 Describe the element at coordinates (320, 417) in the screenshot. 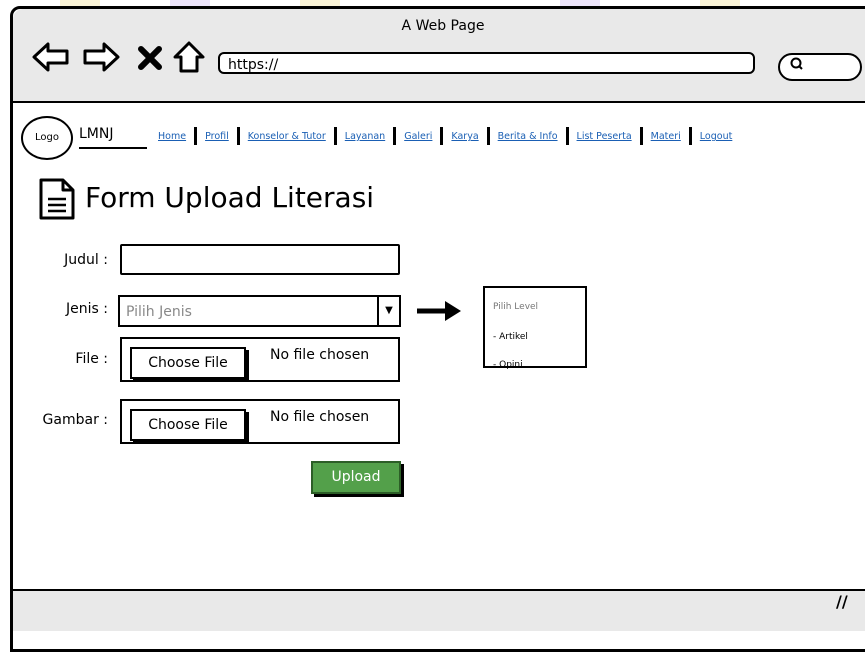

I see `image-status: No file chosen` at that location.